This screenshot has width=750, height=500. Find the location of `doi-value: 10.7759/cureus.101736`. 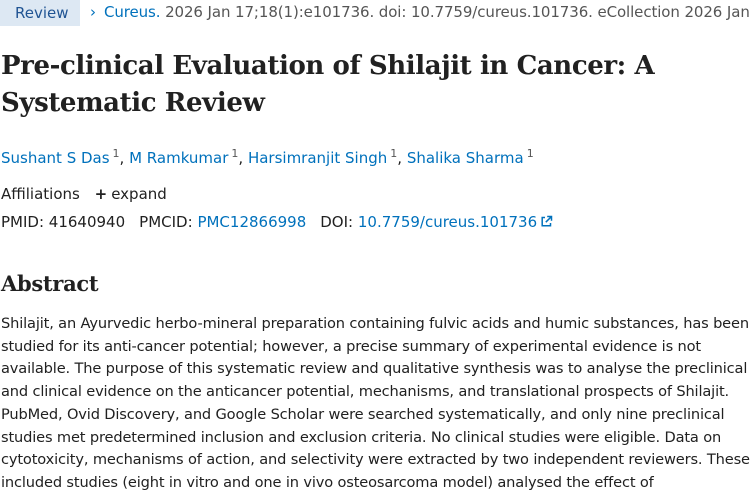

doi-value: 10.7759/cureus.101736 is located at coordinates (447, 222).